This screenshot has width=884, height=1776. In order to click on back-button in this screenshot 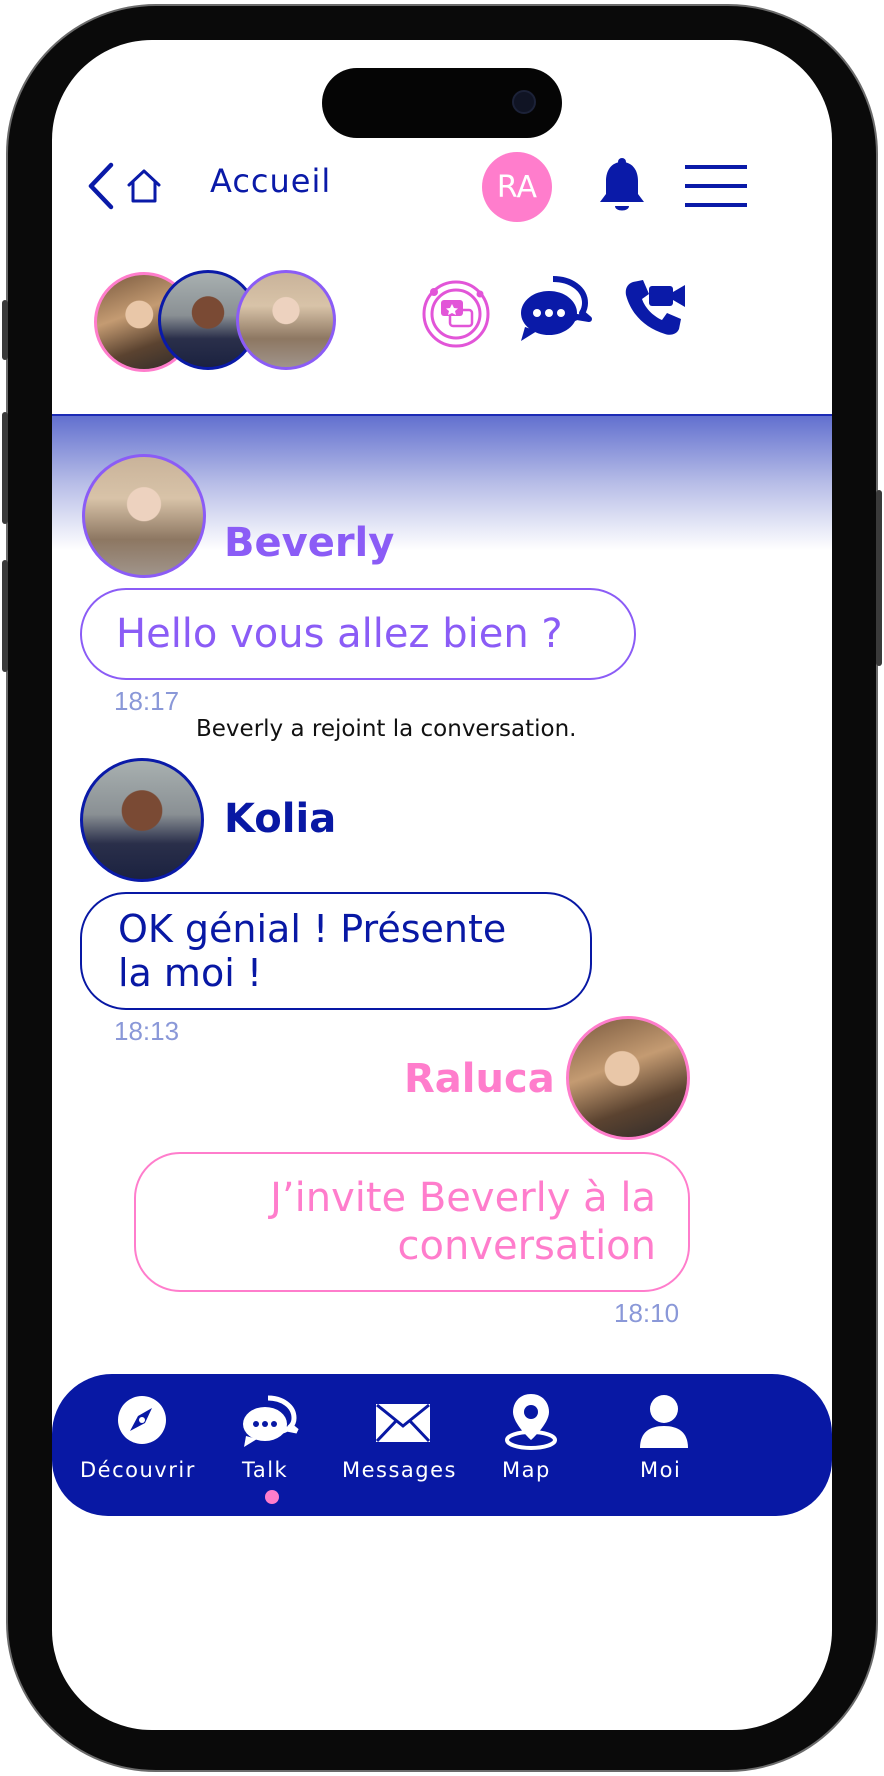, I will do `click(100, 186)`.